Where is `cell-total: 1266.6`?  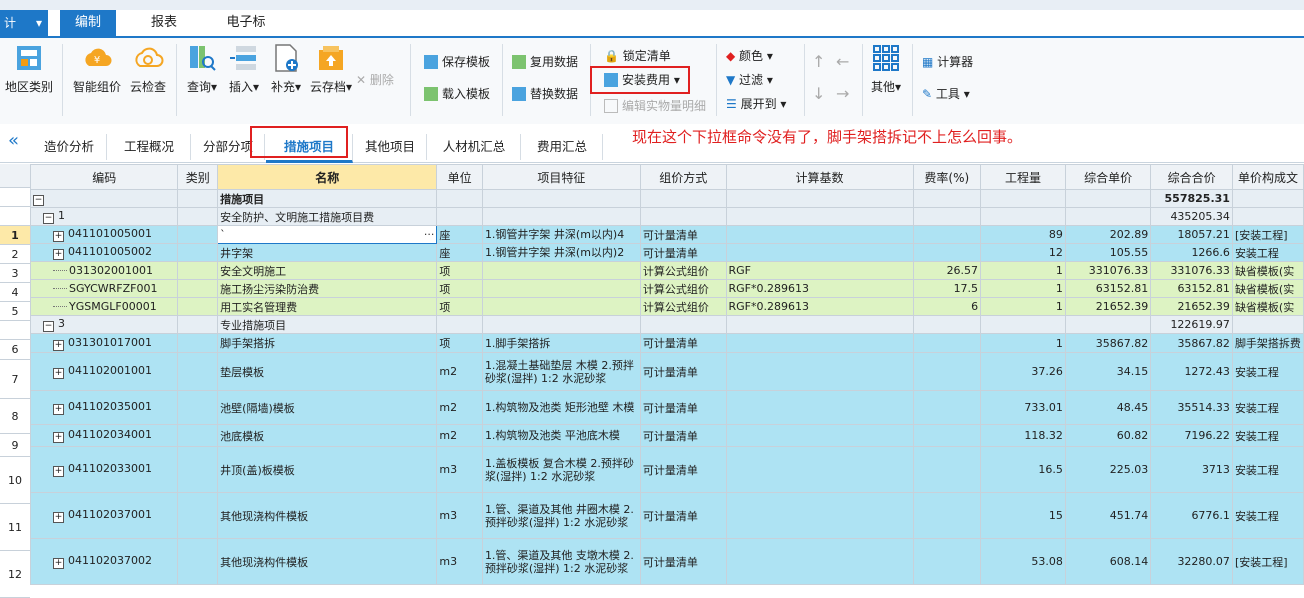 cell-total: 1266.6 is located at coordinates (1191, 252).